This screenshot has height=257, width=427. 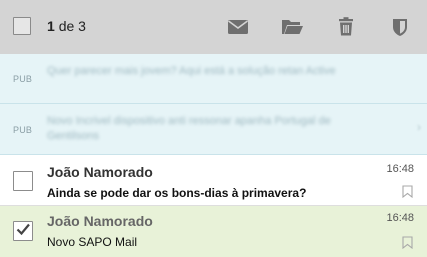 What do you see at coordinates (51, 26) in the screenshot?
I see `counter-current: 1` at bounding box center [51, 26].